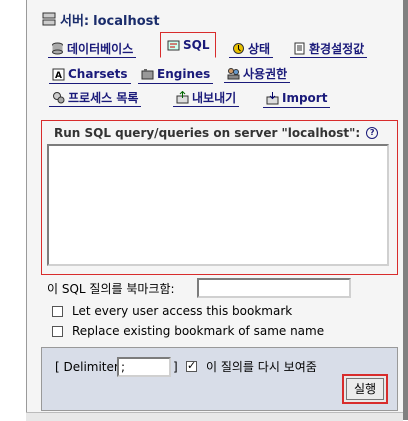  What do you see at coordinates (188, 45) in the screenshot?
I see `tab-sql: SQL` at bounding box center [188, 45].